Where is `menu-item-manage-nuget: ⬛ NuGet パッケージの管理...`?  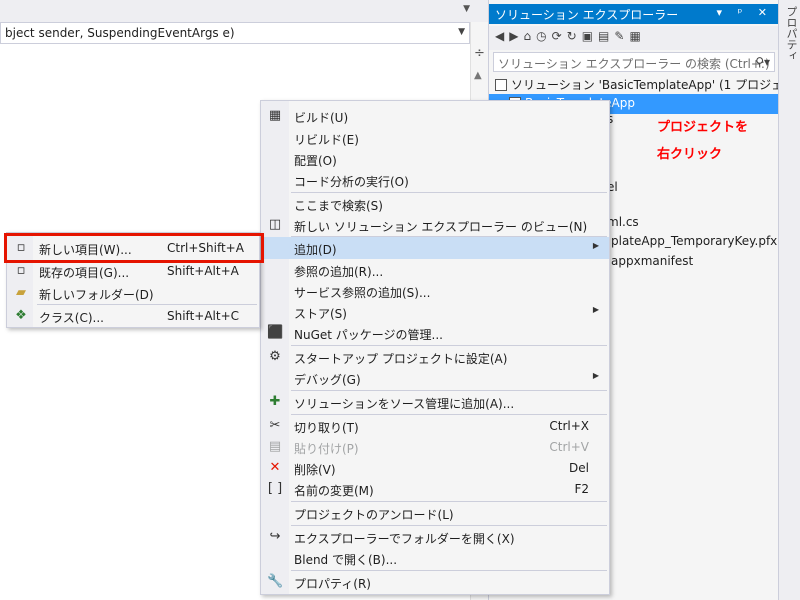 menu-item-manage-nuget: ⬛ NuGet パッケージの管理... is located at coordinates (435, 333).